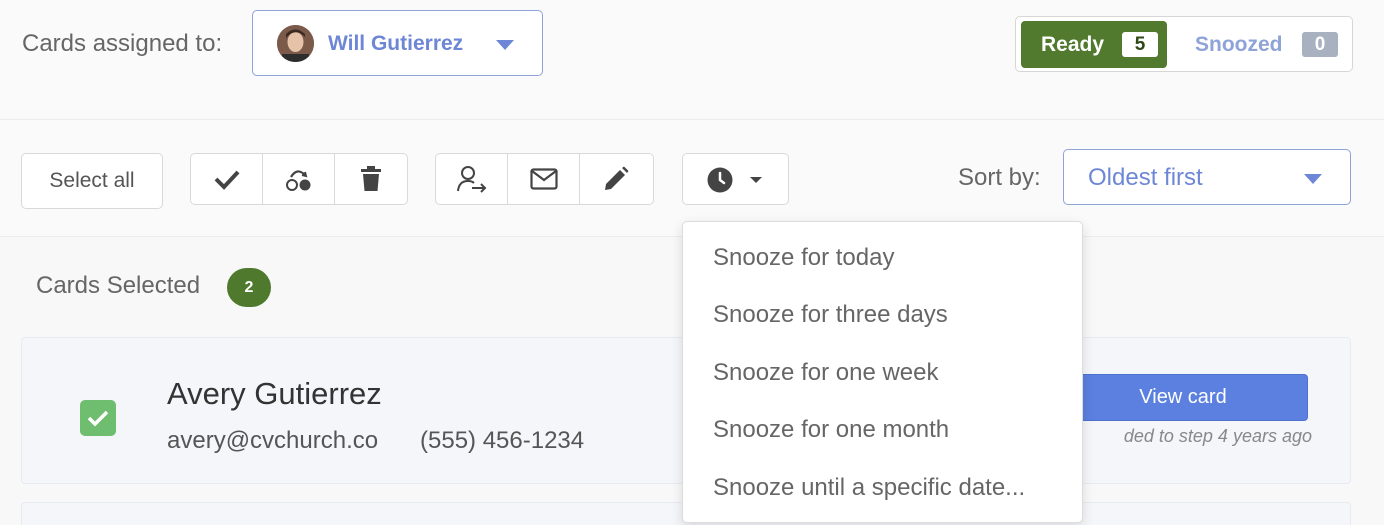  I want to click on complete-button, so click(227, 179).